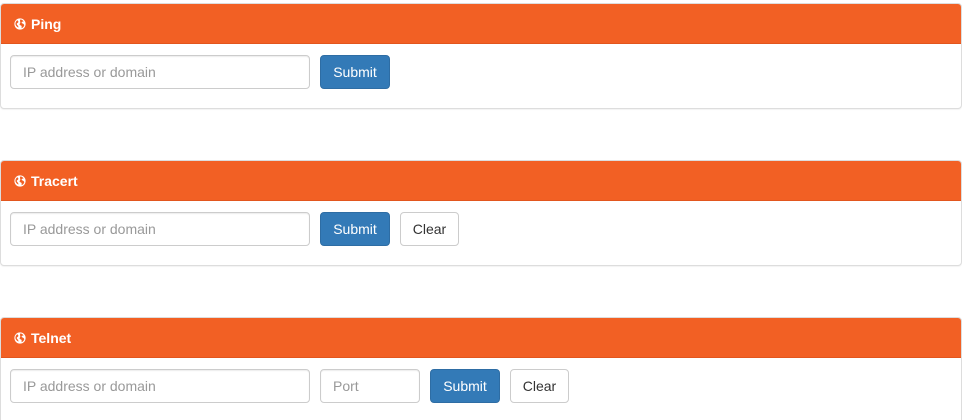  What do you see at coordinates (481, 181) in the screenshot?
I see `tracert-panel-heading: Tracert` at bounding box center [481, 181].